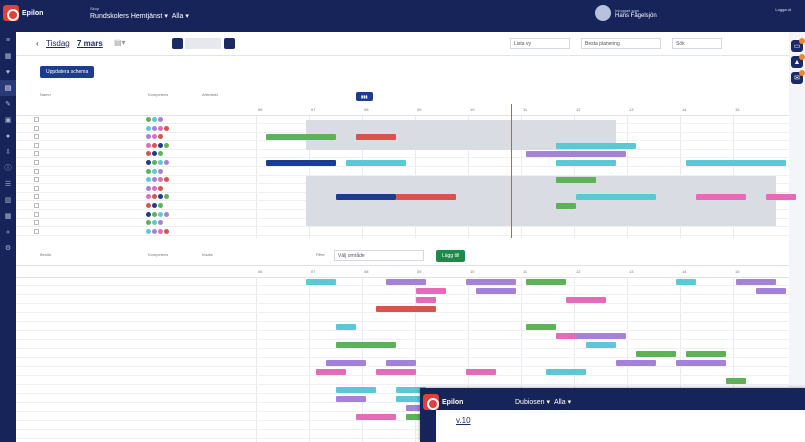 This screenshot has width=805, height=442. I want to click on day-label: Tisdag, so click(58, 43).